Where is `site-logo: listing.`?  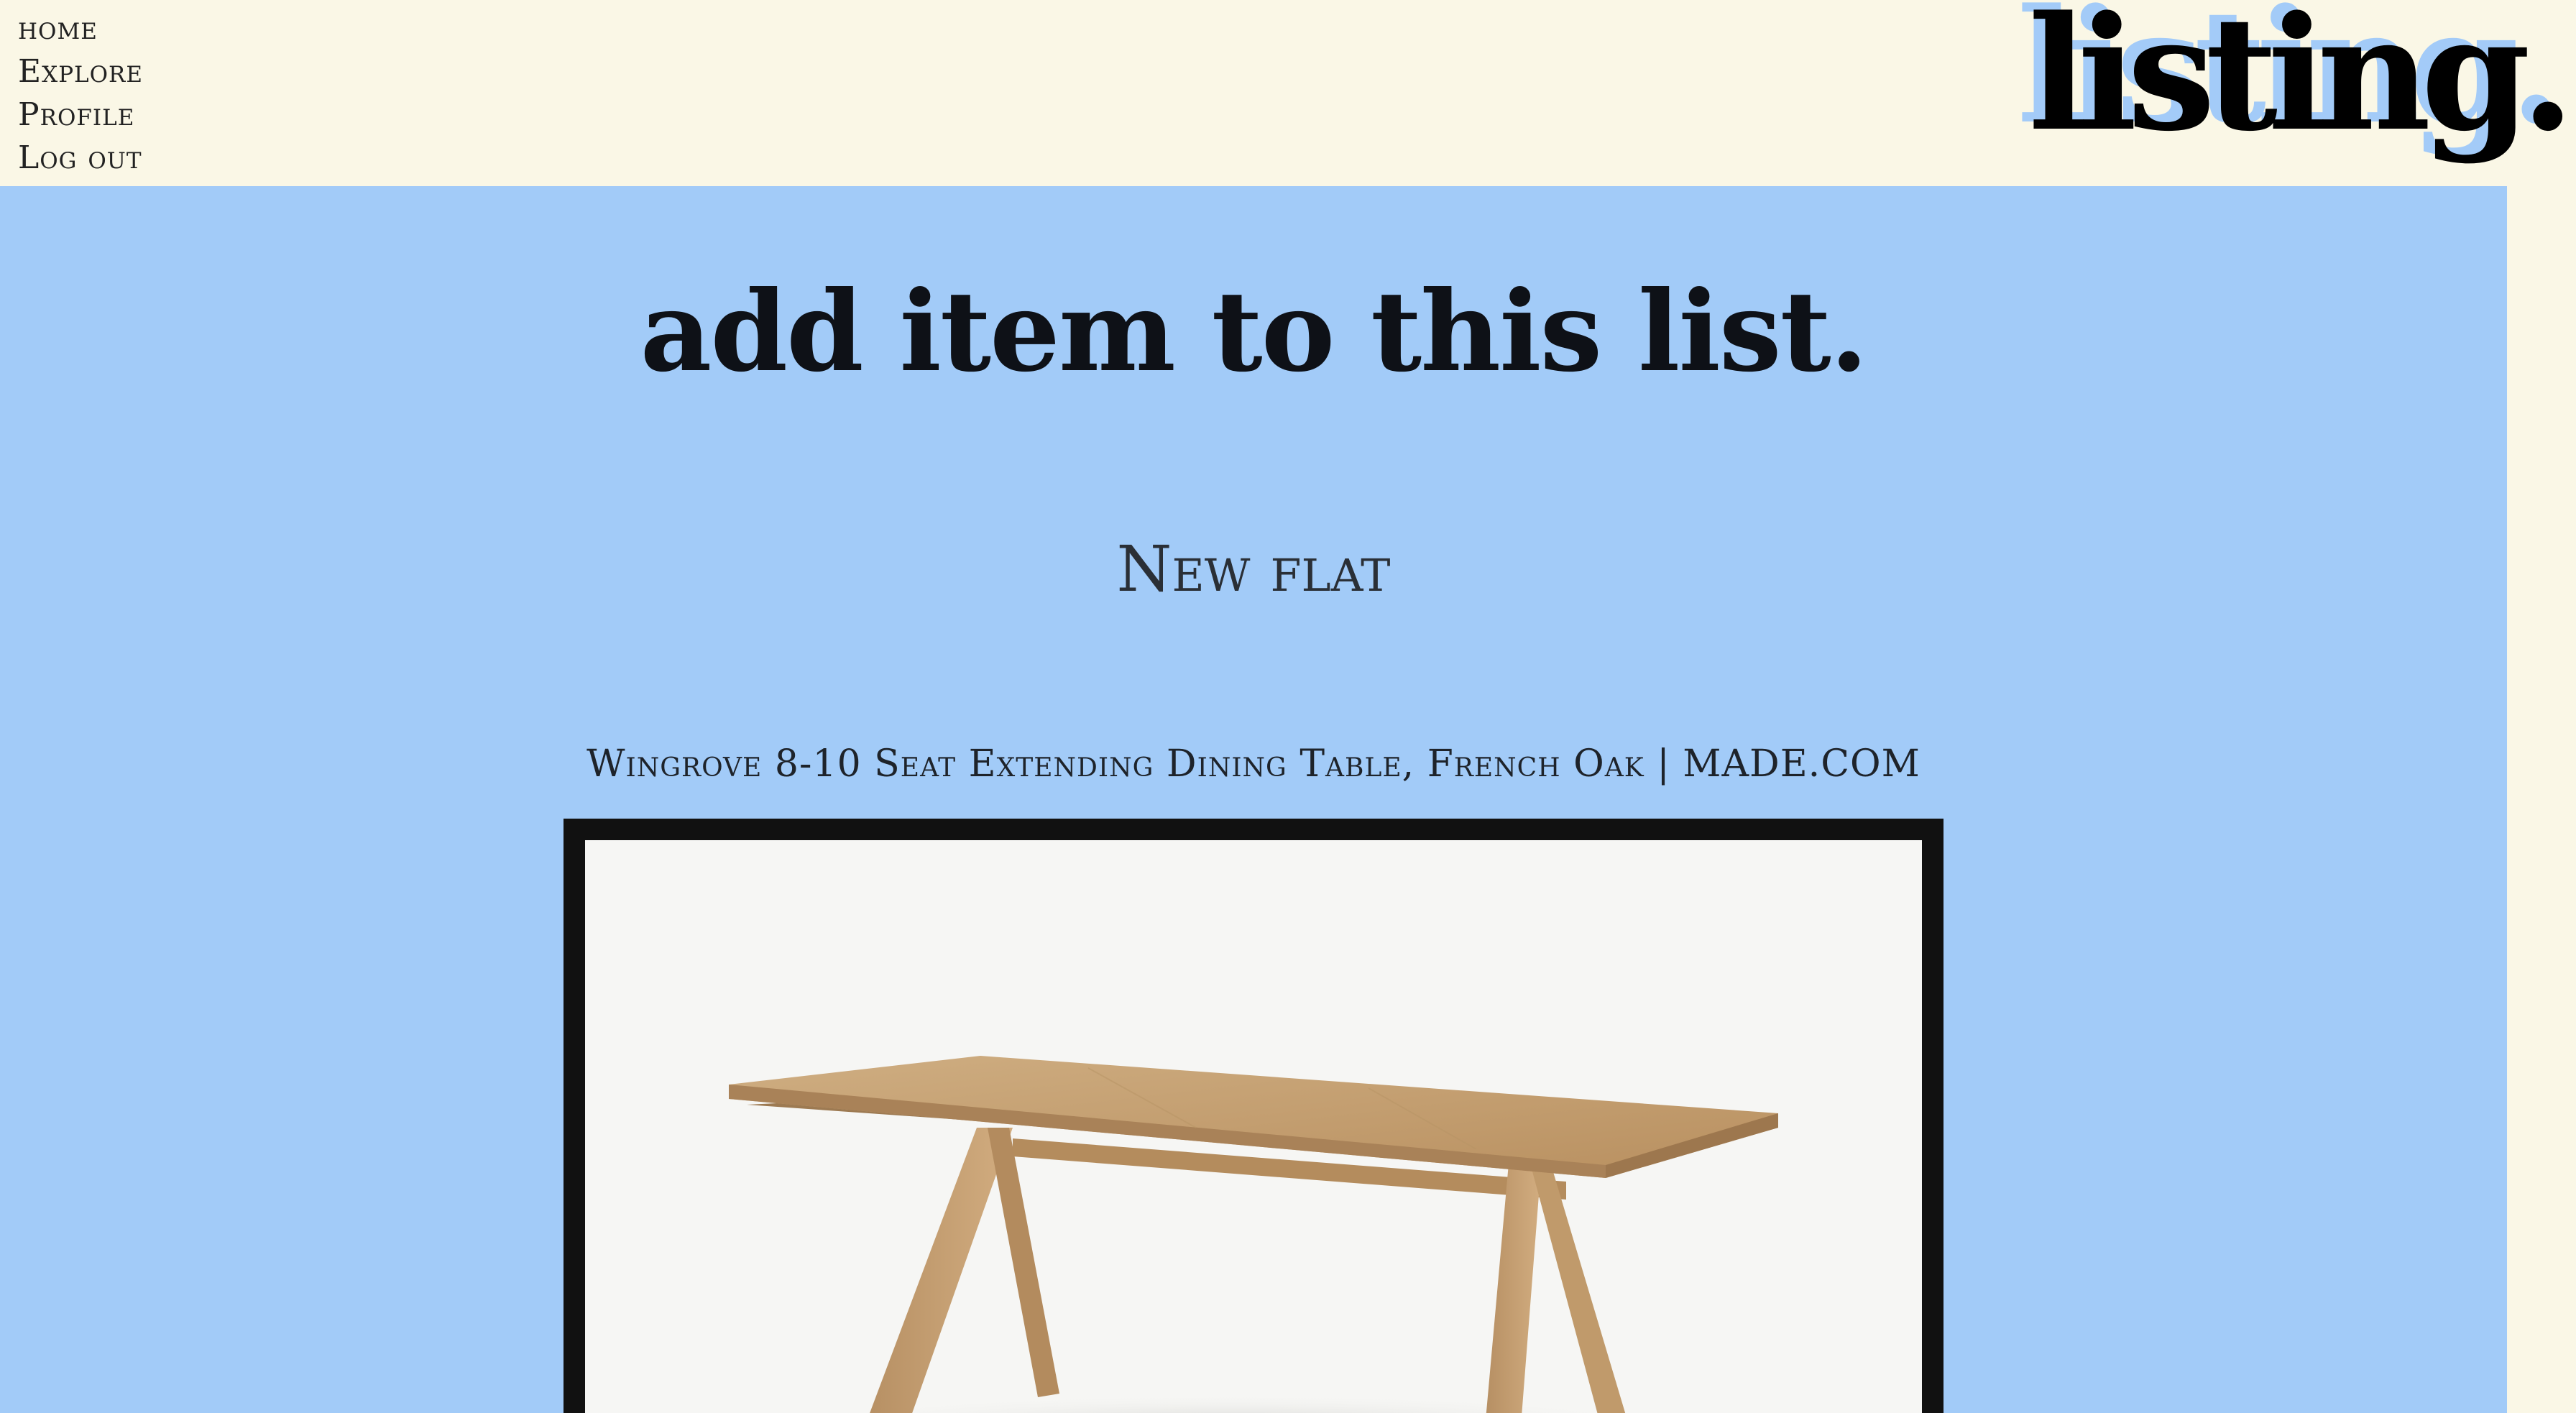 site-logo: listing. is located at coordinates (2301, 76).